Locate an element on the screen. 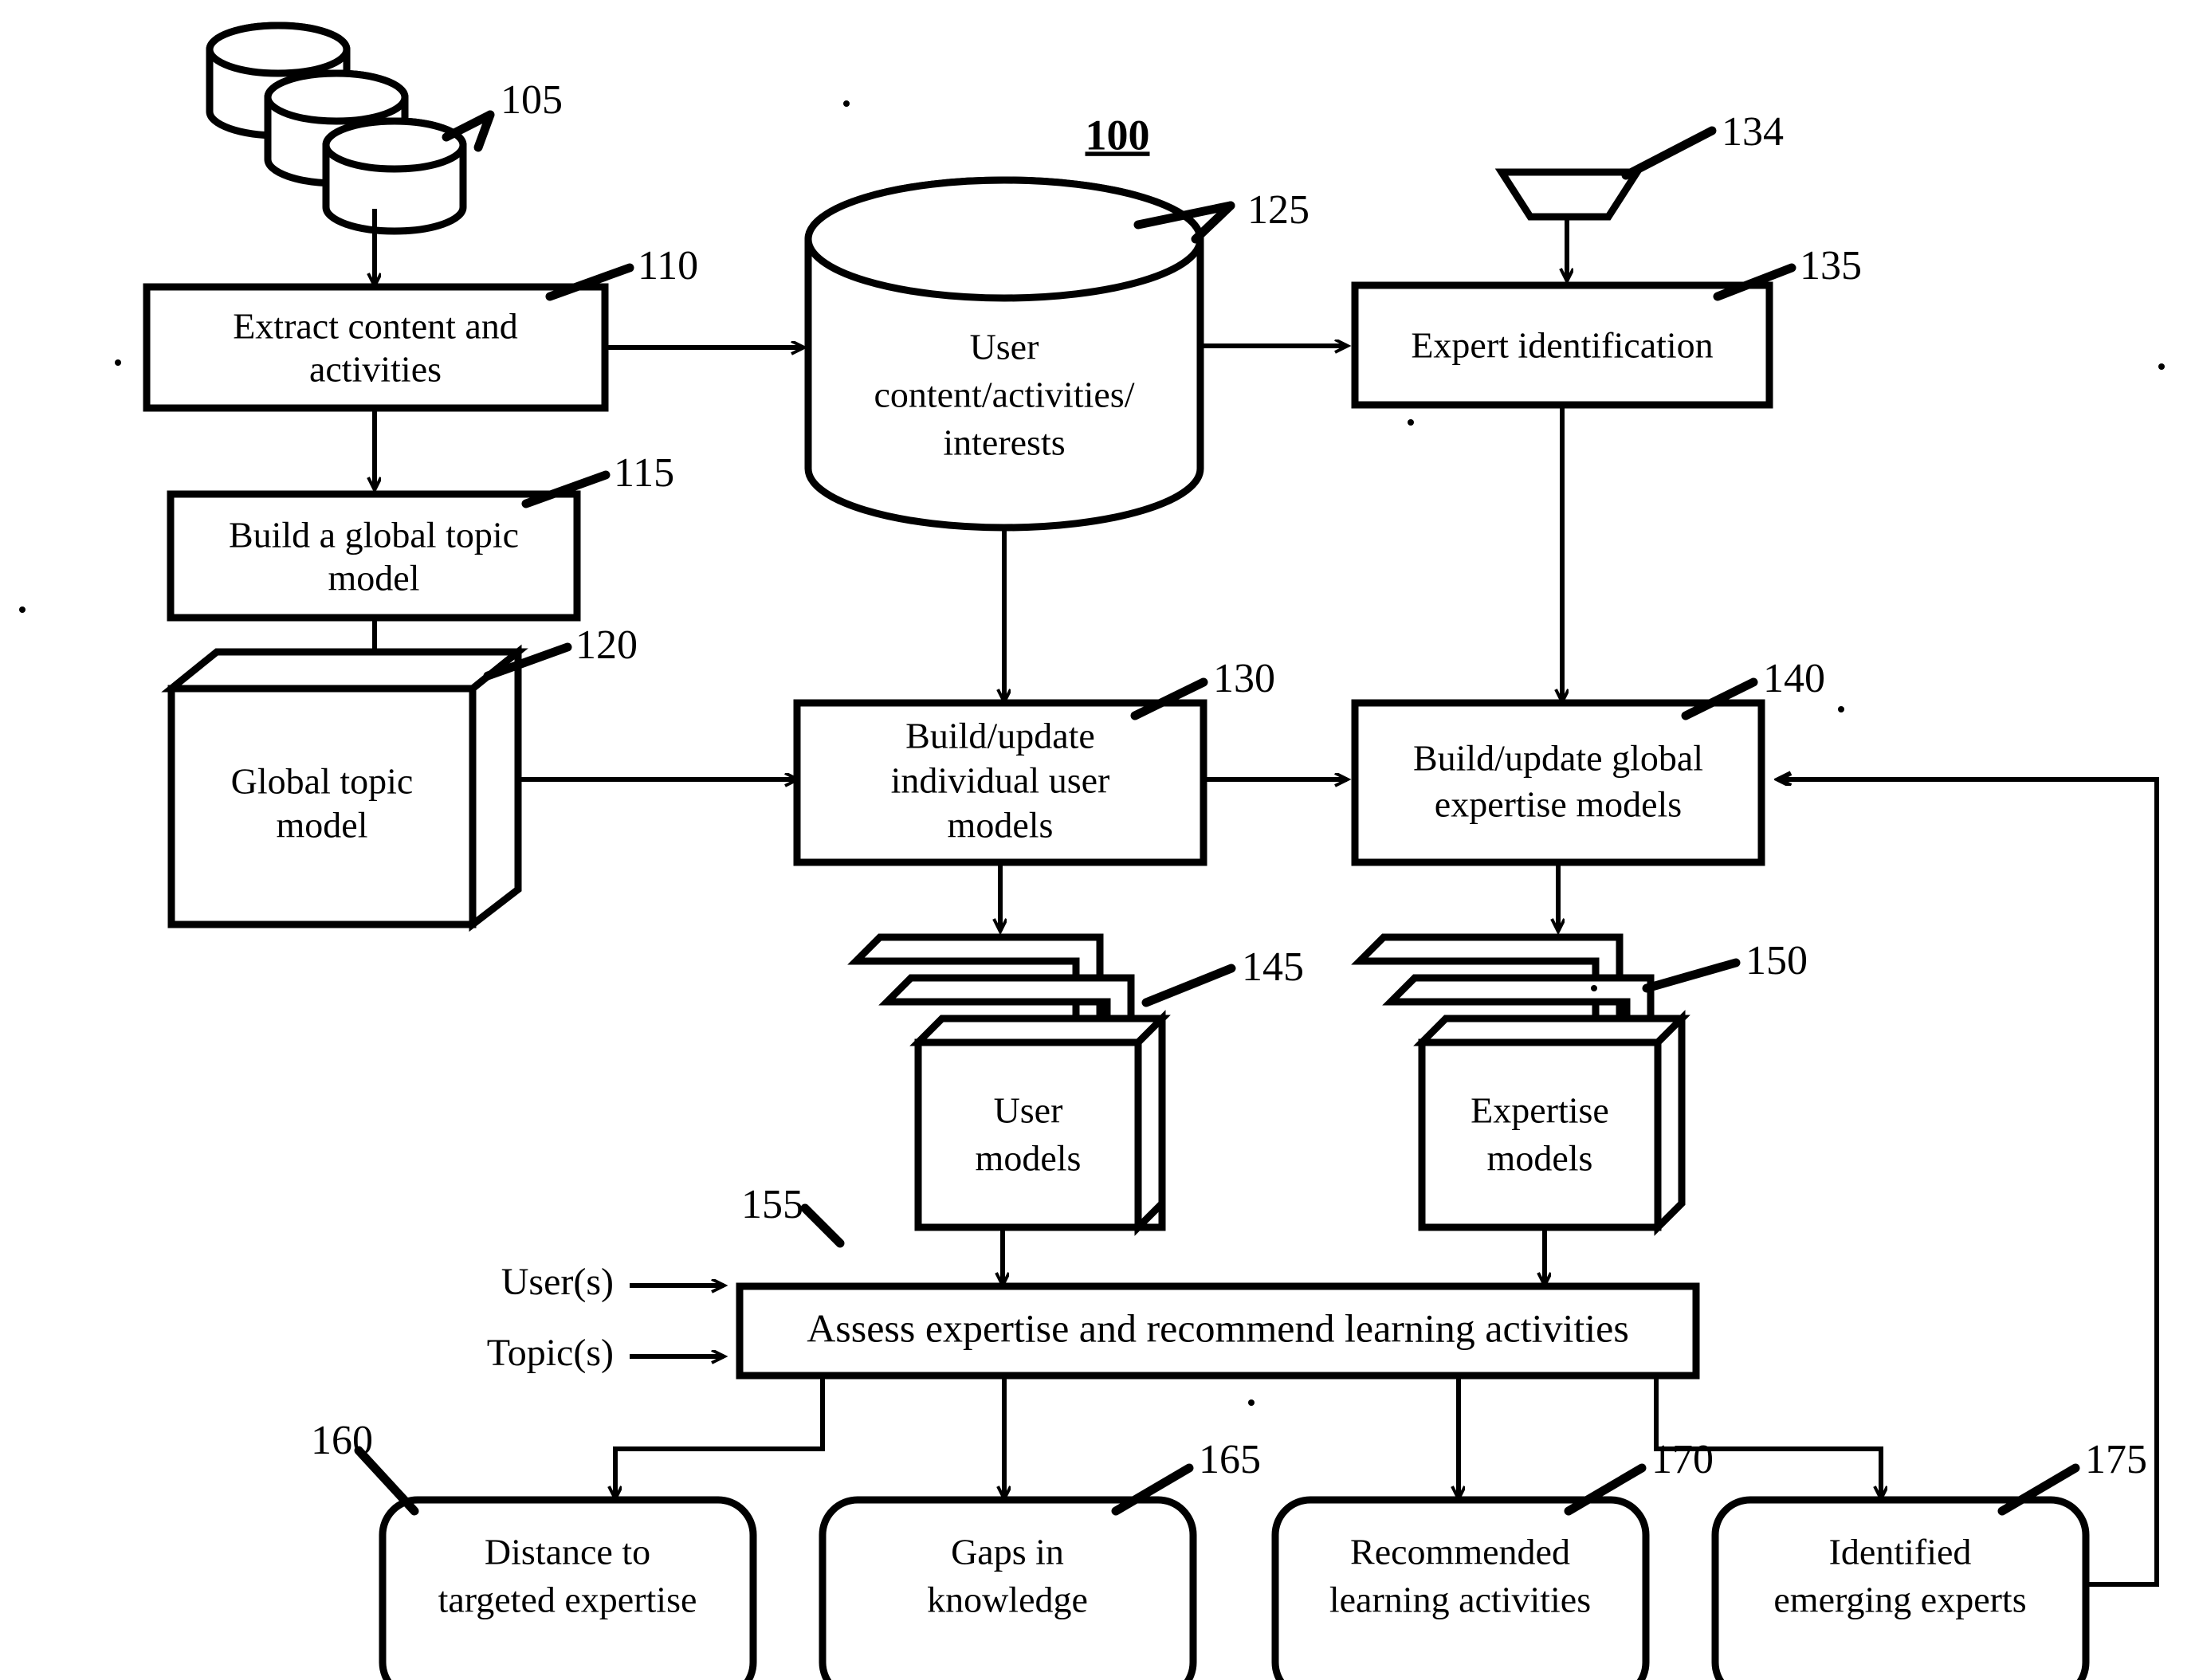 This screenshot has height=1680, width=2195. node-135-label-line1: Expert identification is located at coordinates (1562, 345).